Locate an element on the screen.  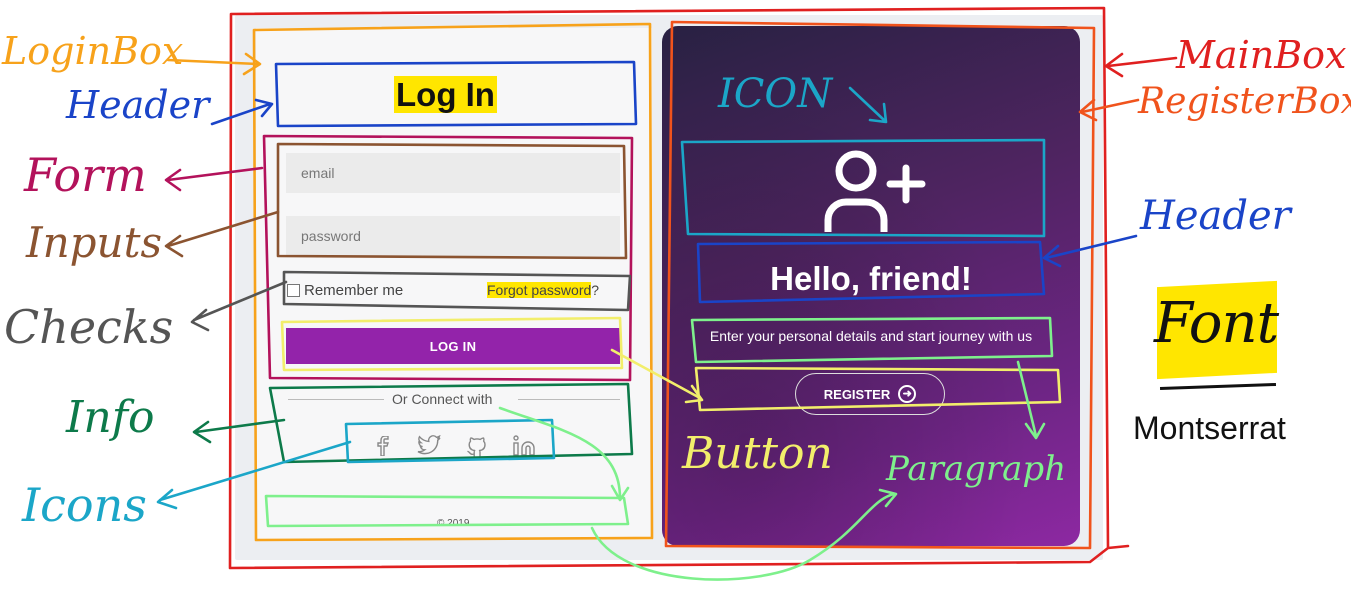
annotation-form: Form is located at coordinates (85, 175).